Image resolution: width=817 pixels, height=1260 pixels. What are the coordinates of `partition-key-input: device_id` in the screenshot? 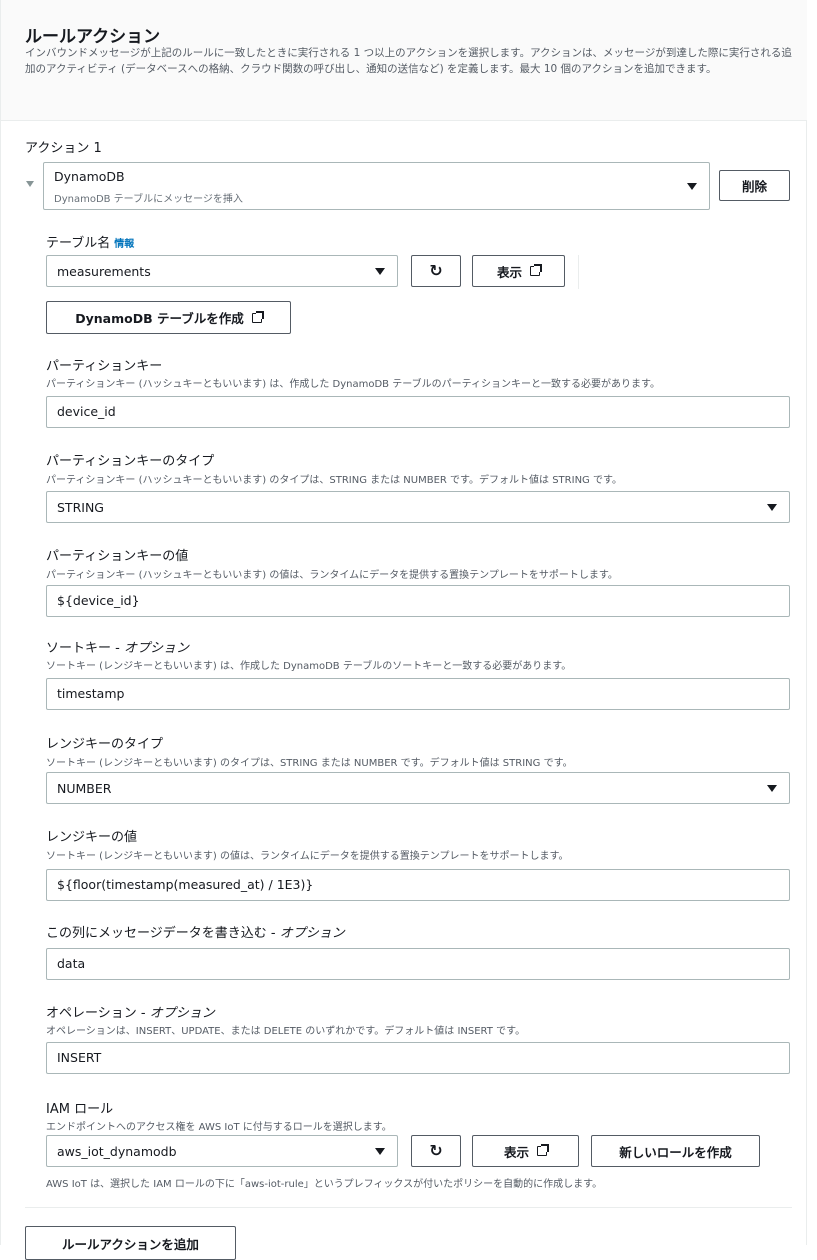 It's located at (418, 412).